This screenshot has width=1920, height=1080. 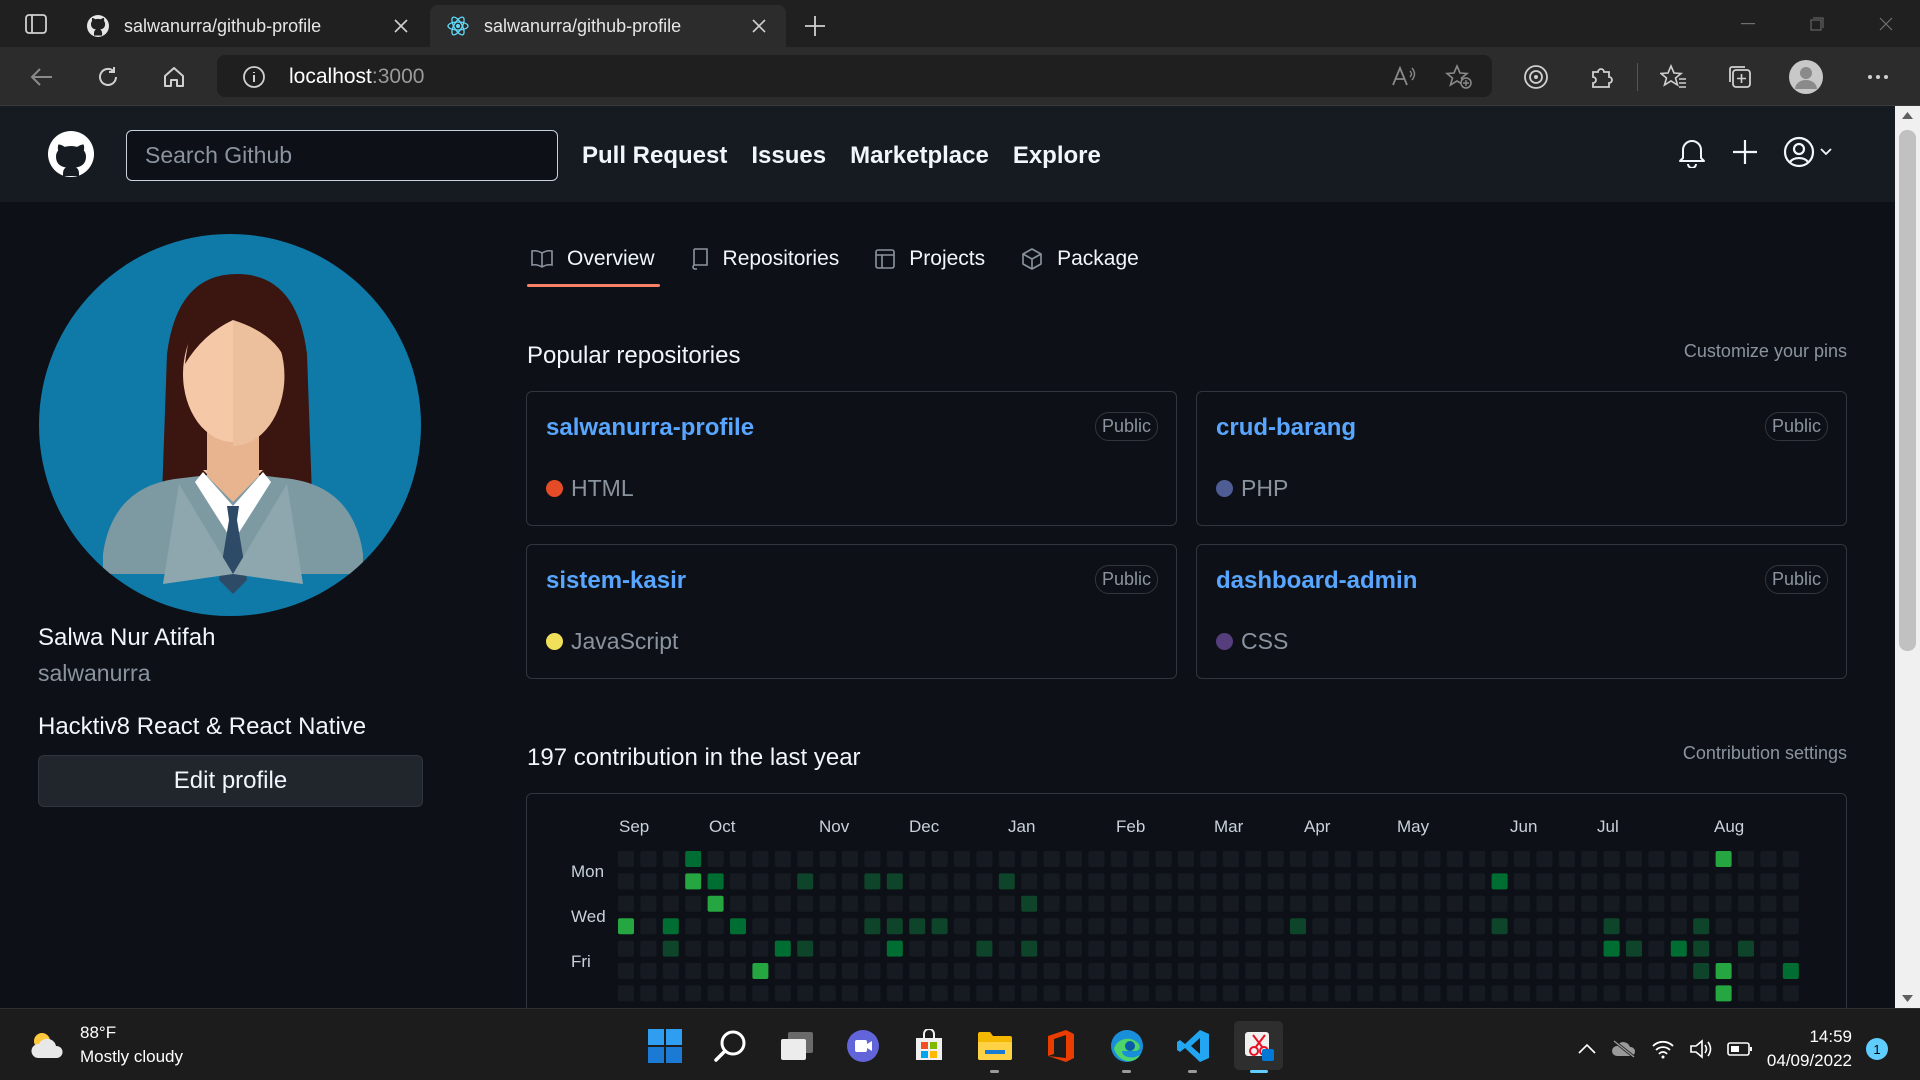 I want to click on collections-button, so click(x=1740, y=77).